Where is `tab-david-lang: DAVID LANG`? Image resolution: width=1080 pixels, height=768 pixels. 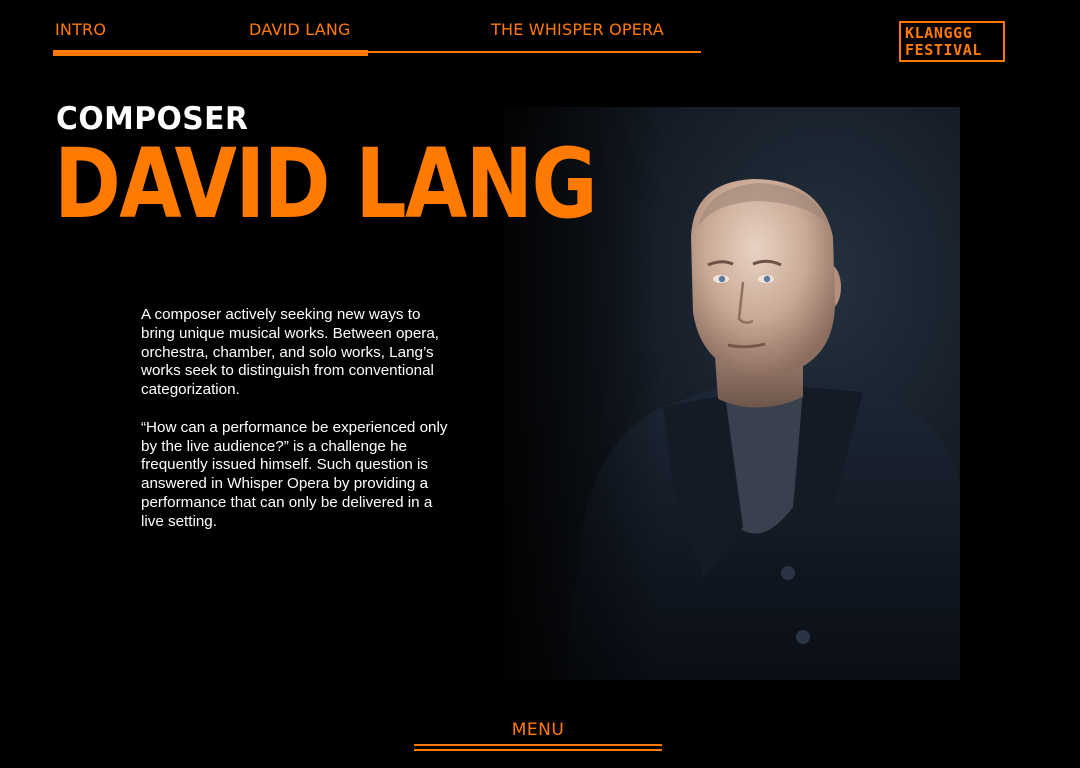
tab-david-lang: DAVID LANG is located at coordinates (300, 29).